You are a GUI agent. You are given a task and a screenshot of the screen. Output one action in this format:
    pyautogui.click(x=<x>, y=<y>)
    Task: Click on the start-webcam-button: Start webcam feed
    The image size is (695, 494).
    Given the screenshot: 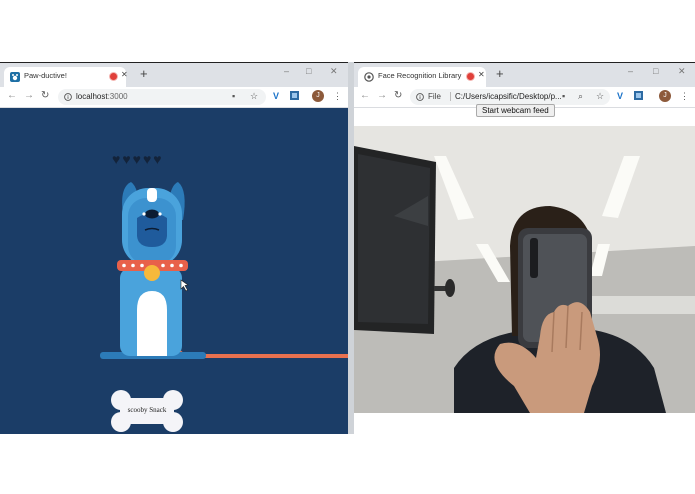 What is the action you would take?
    pyautogui.click(x=515, y=110)
    